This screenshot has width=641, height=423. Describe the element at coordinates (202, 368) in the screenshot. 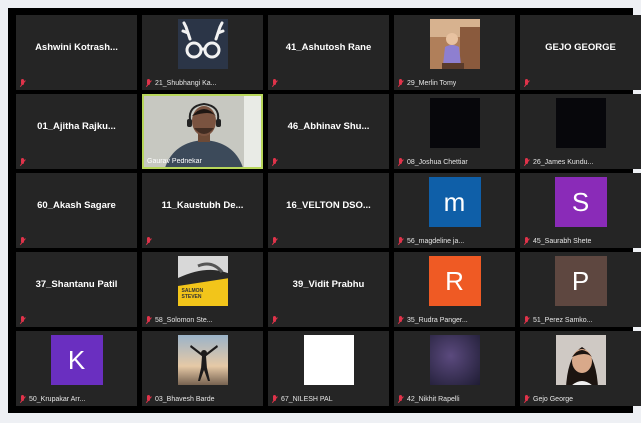

I see `participant-tile: 03_Bhavesh Barde` at that location.